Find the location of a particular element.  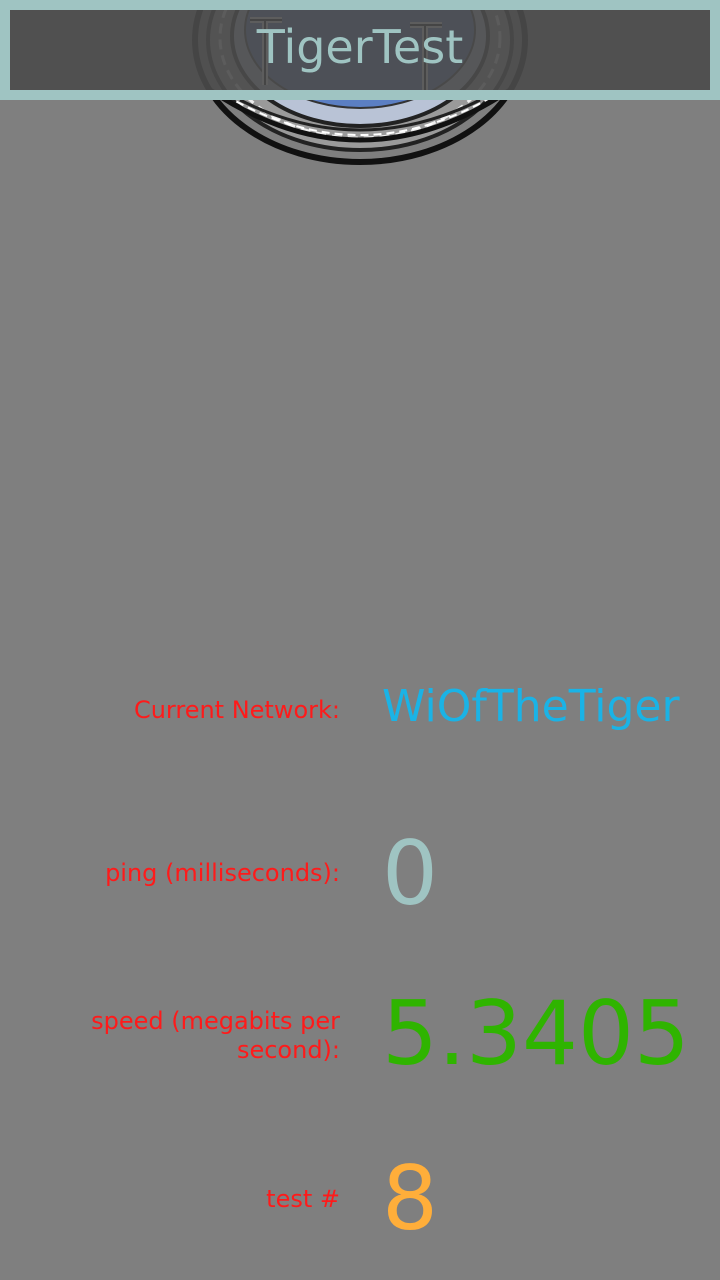

test-number-value: 8 is located at coordinates (410, 1198).